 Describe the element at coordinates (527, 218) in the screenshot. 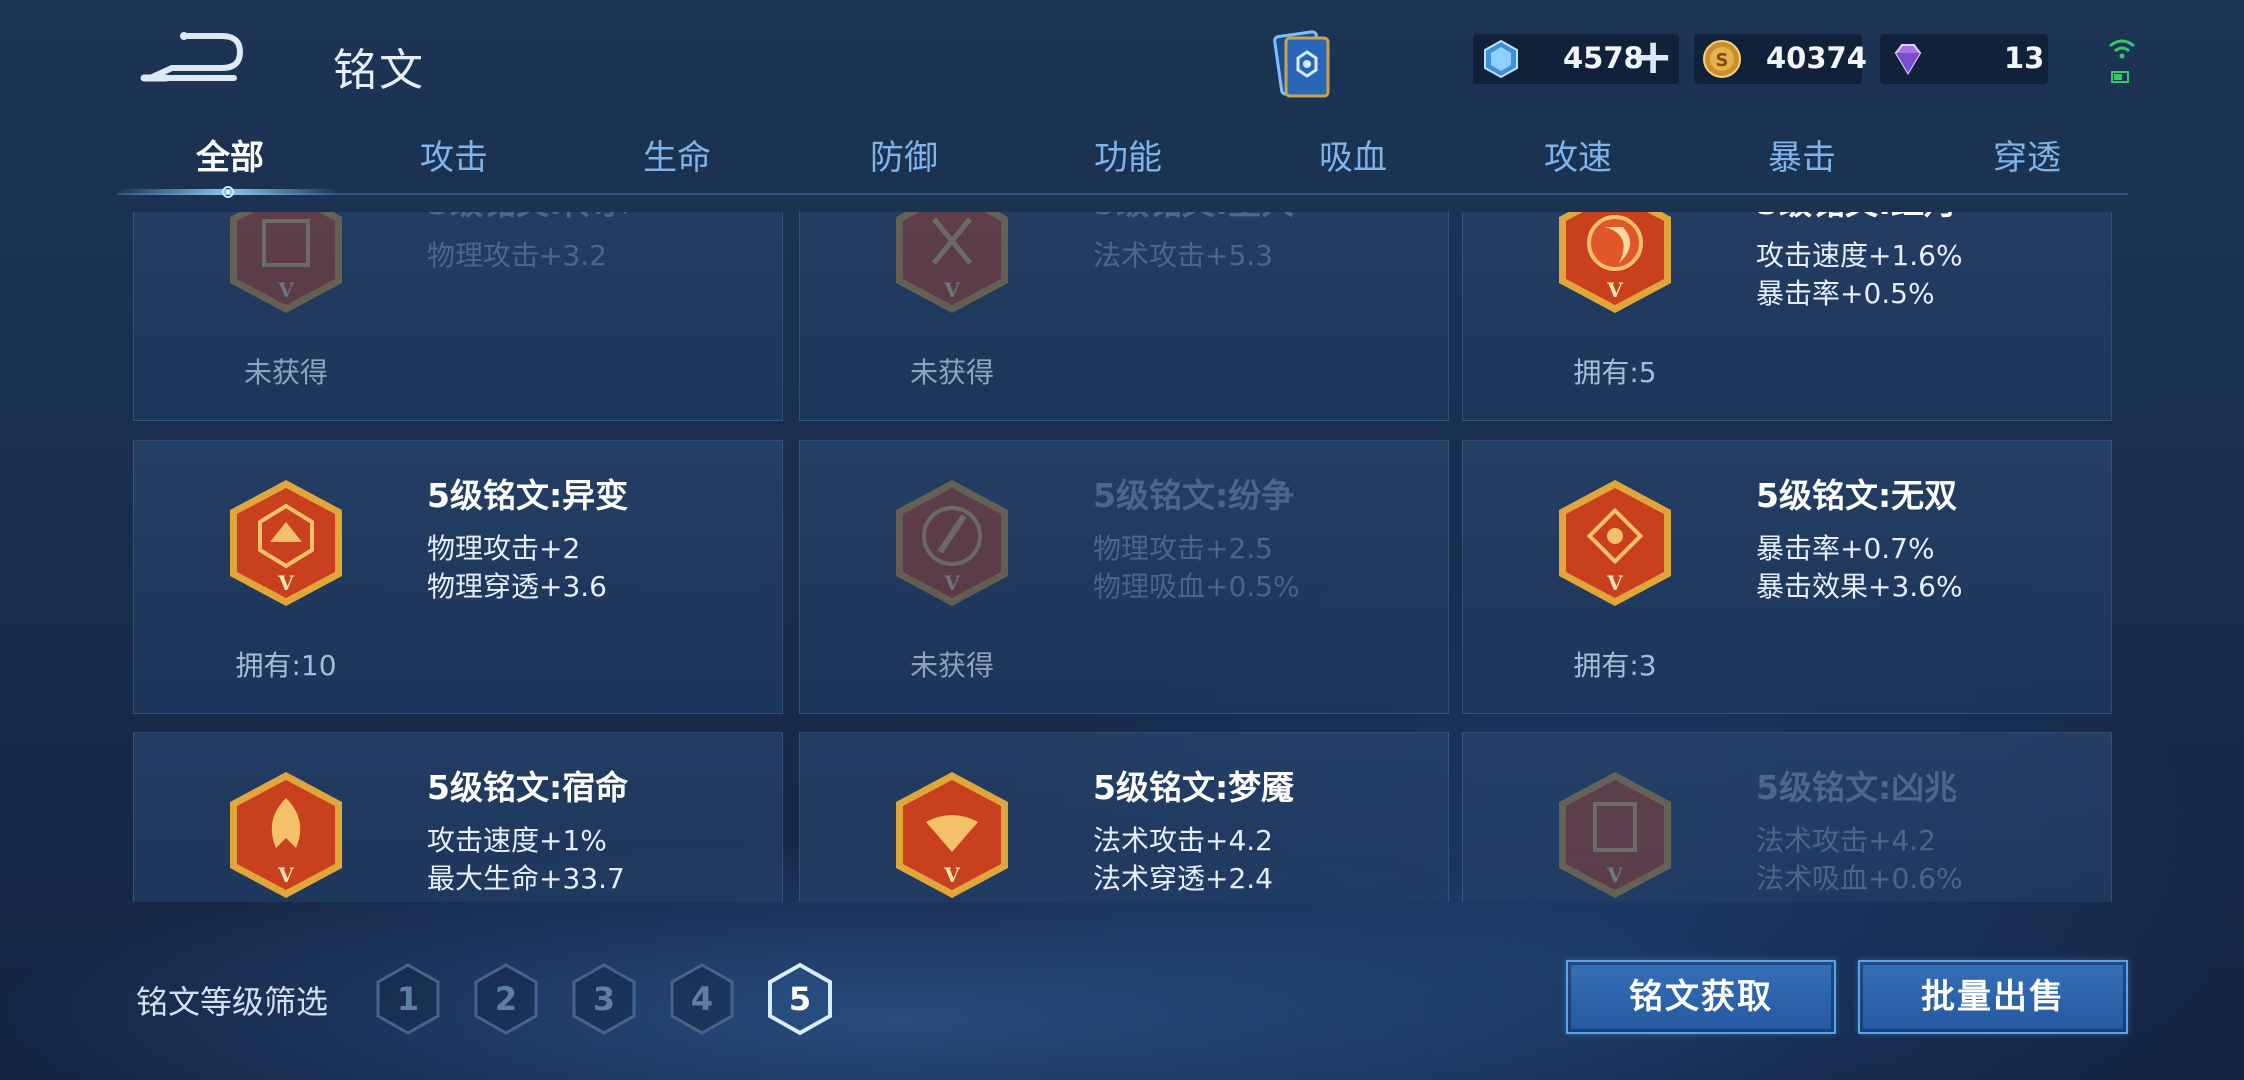

I see `inscription-name: 5级铭文:传承` at that location.